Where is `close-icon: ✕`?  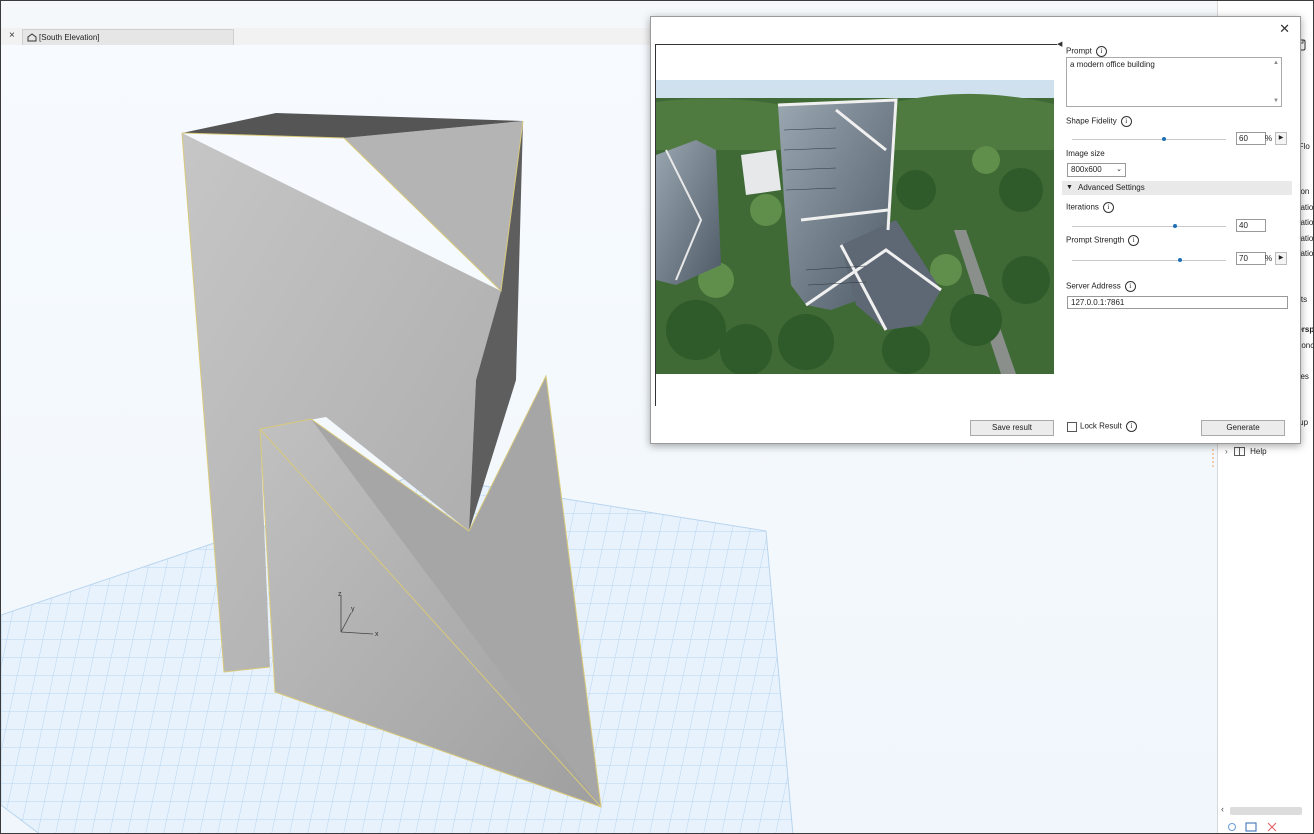
close-icon: ✕ is located at coordinates (1284, 29).